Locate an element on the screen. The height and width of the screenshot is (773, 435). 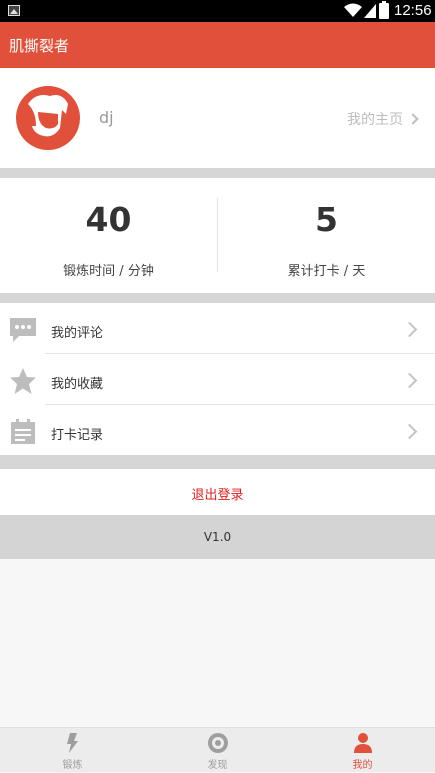
menu-item-label: 我的收藏 is located at coordinates (77, 384).